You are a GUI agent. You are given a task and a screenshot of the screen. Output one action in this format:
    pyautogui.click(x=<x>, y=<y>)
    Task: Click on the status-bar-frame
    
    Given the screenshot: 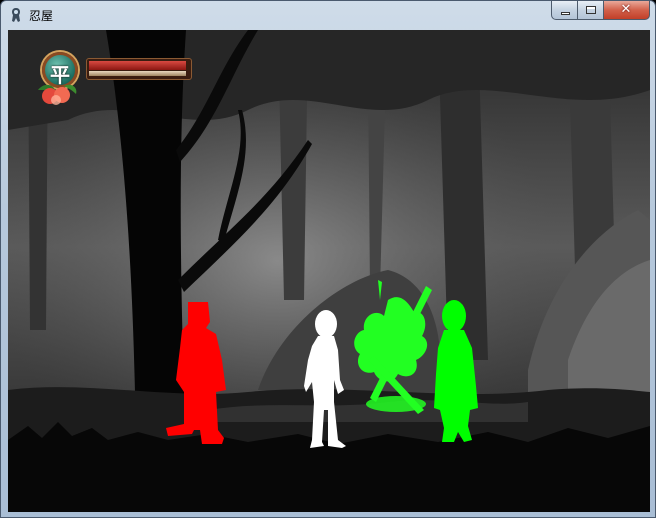 What is the action you would take?
    pyautogui.click(x=139, y=69)
    